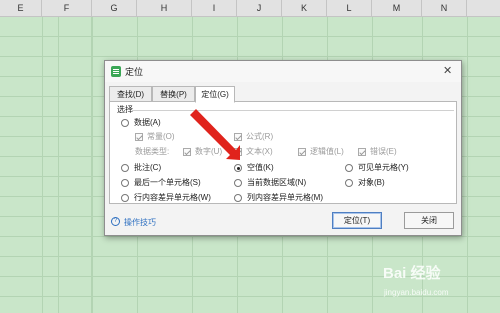 This screenshot has height=313, width=500. I want to click on radio-data, so click(125, 123).